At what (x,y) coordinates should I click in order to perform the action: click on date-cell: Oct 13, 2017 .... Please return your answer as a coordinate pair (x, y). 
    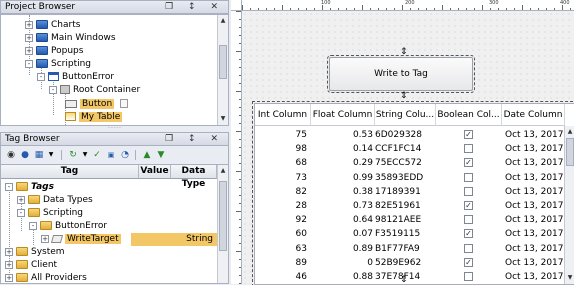
    Looking at the image, I should click on (534, 262).